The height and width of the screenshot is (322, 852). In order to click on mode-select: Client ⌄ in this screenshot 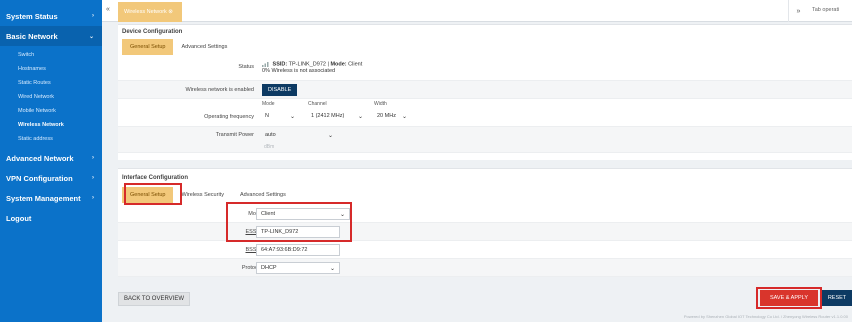, I will do `click(303, 214)`.